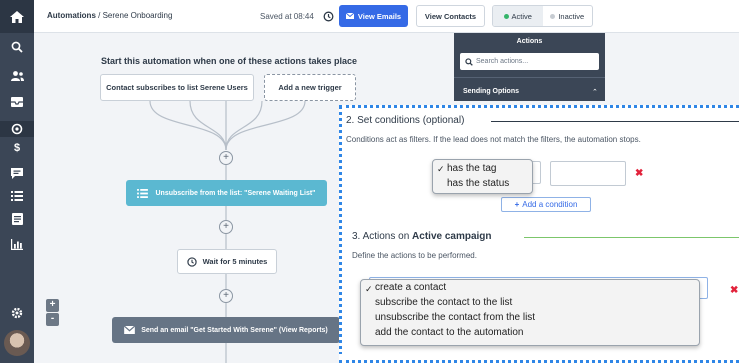  What do you see at coordinates (639, 173) in the screenshot?
I see `remove-condition-icon: ✖` at bounding box center [639, 173].